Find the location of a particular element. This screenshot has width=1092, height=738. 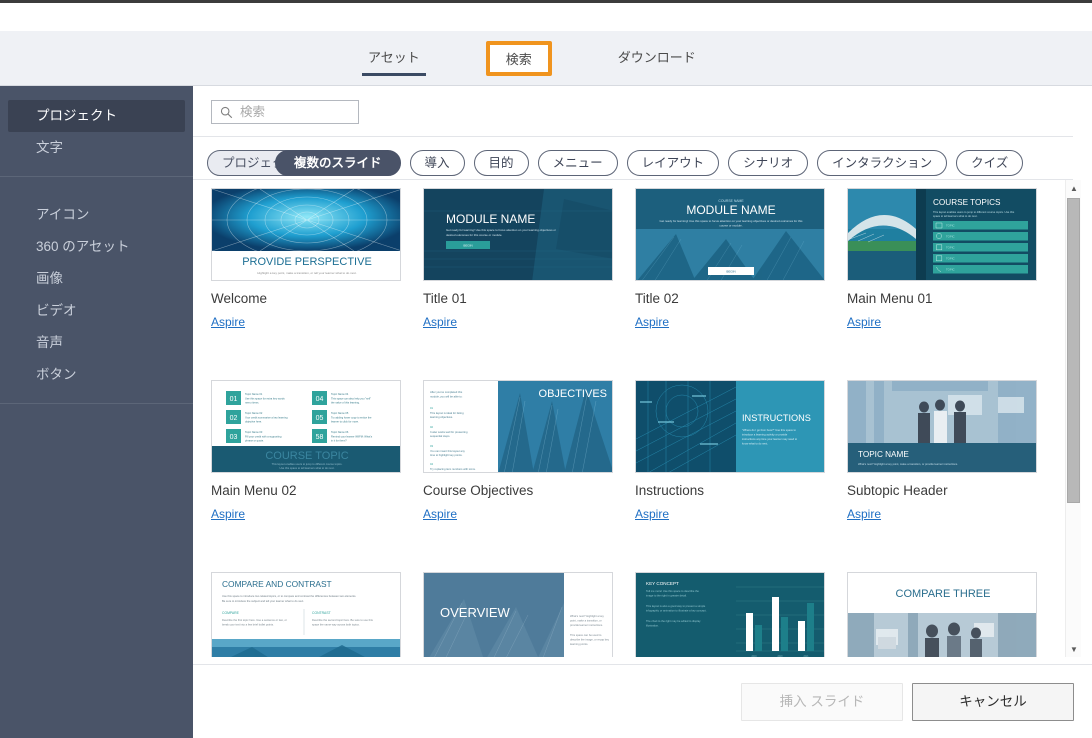

svg-text: Topic Name 04 is located at coordinates (340, 394).